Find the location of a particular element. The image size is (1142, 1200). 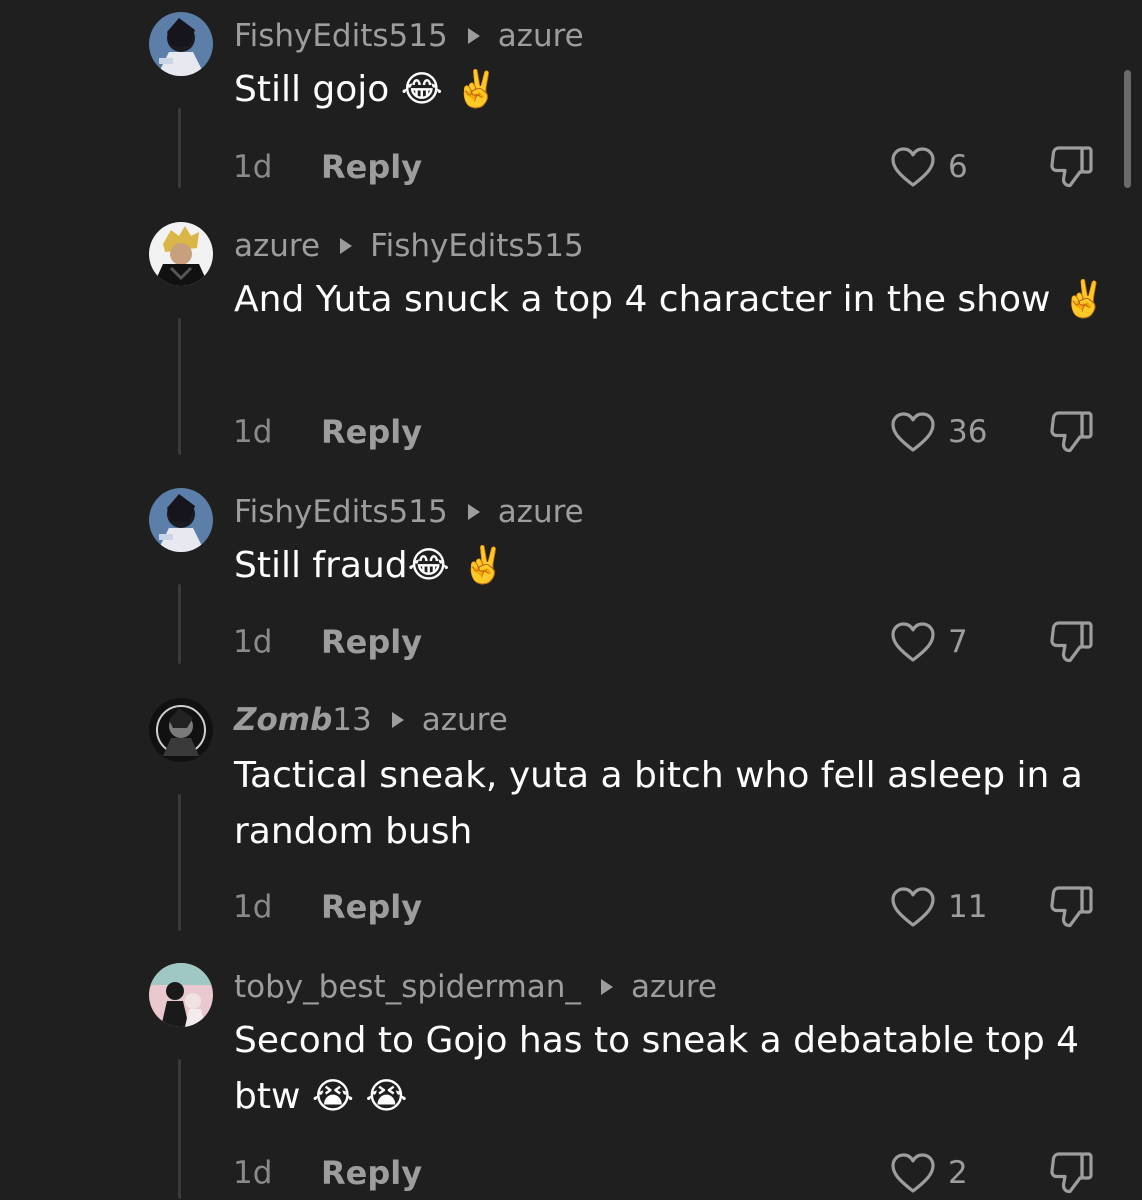

author-name-styled: Zomb is located at coordinates (283, 720).